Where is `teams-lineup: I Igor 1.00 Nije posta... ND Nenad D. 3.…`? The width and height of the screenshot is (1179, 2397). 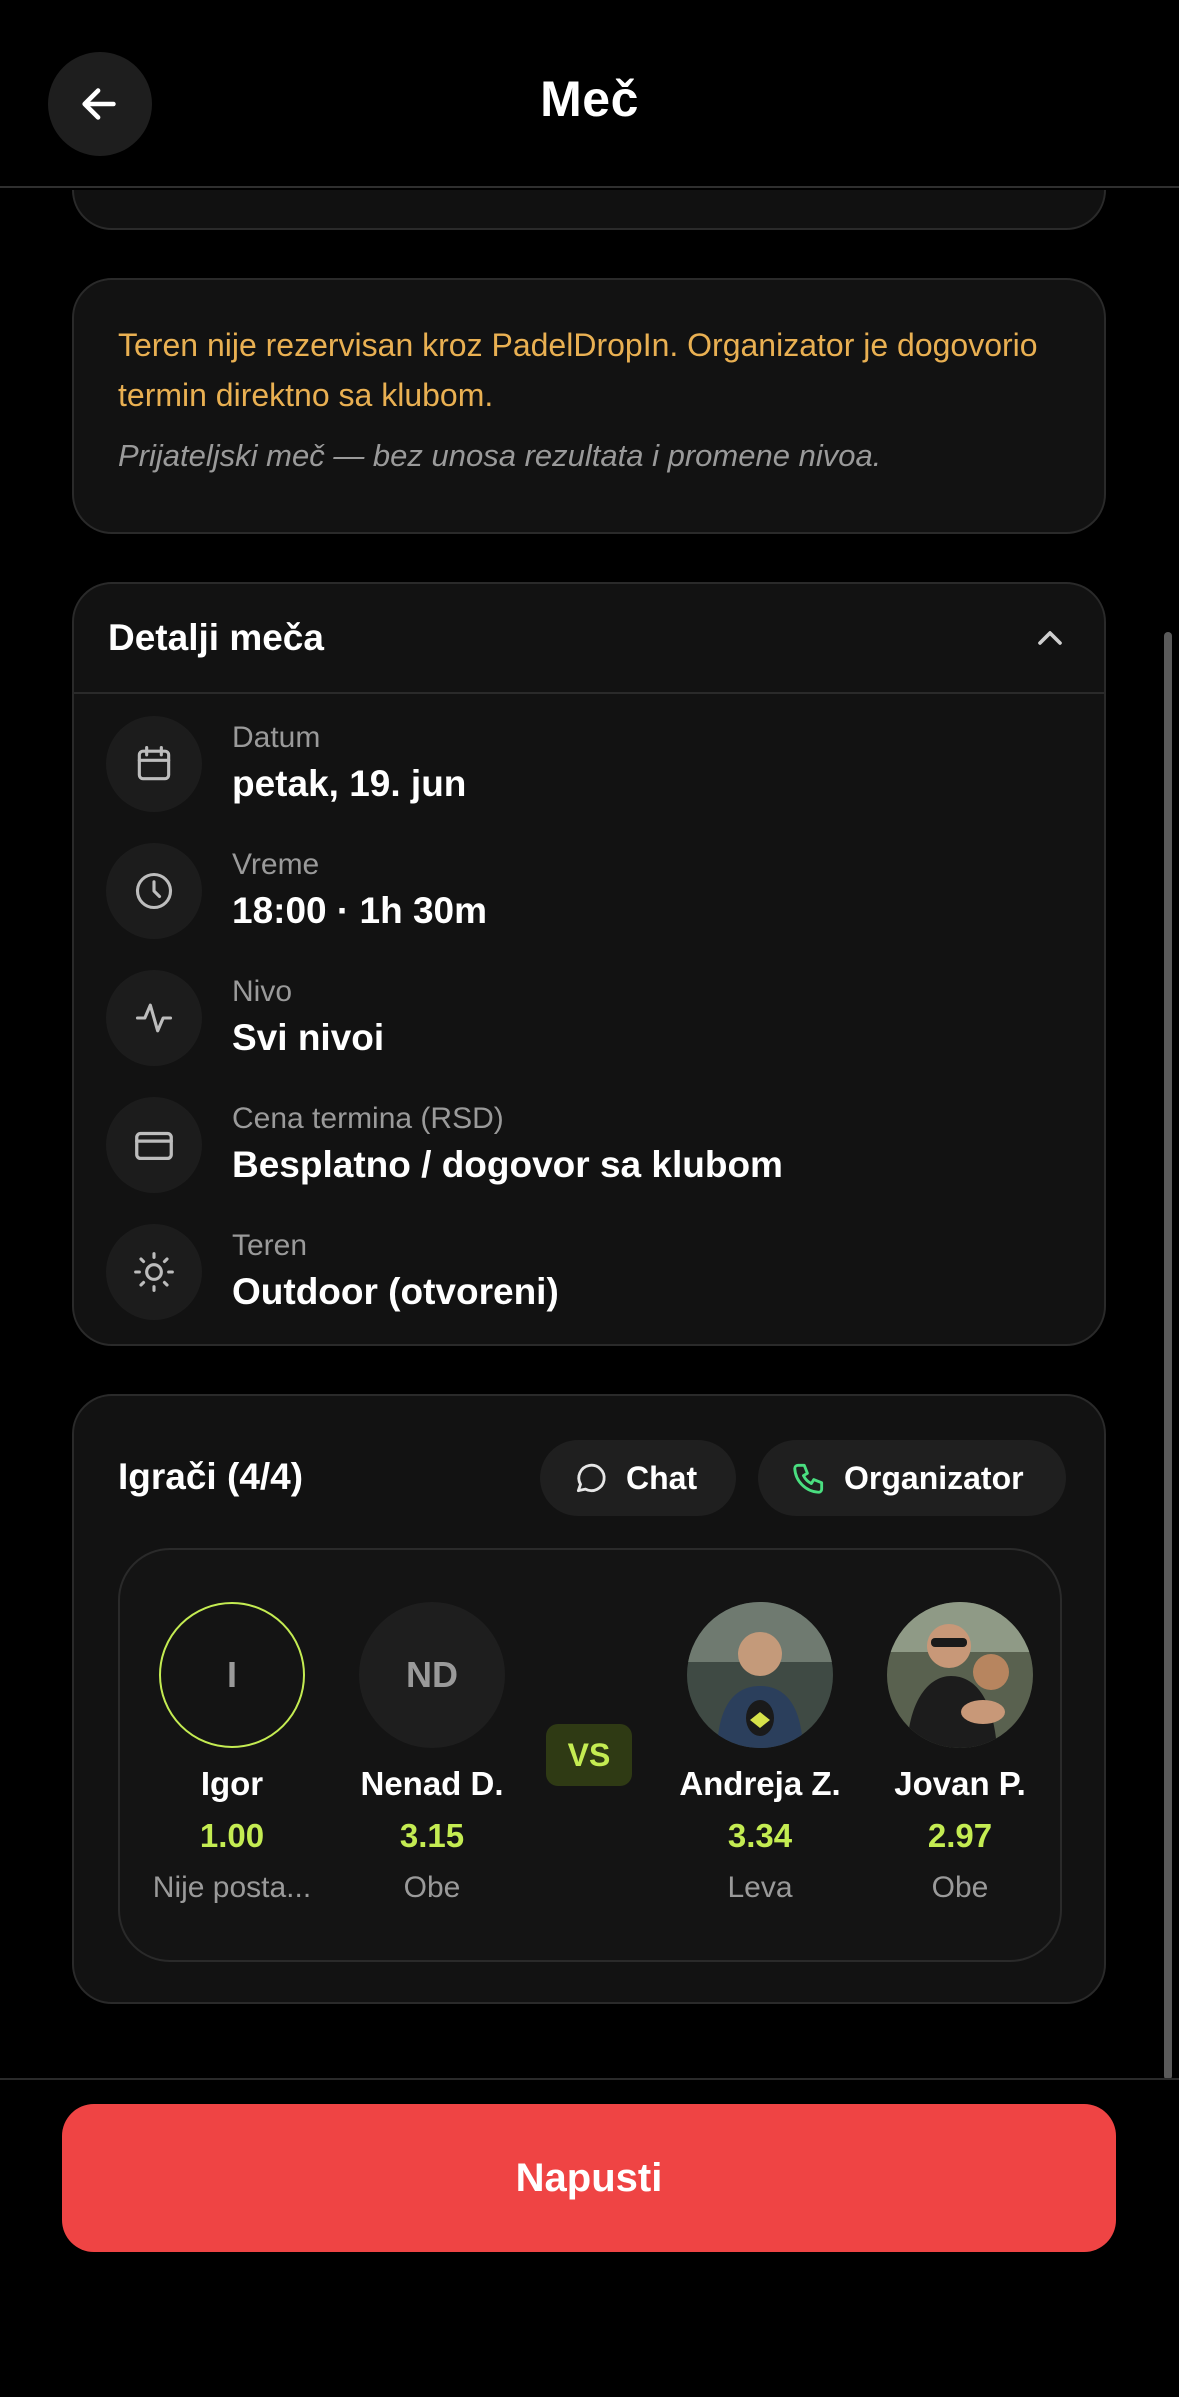
teams-lineup: I Igor 1.00 Nije posta... ND Nenad D. 3.… is located at coordinates (590, 1755).